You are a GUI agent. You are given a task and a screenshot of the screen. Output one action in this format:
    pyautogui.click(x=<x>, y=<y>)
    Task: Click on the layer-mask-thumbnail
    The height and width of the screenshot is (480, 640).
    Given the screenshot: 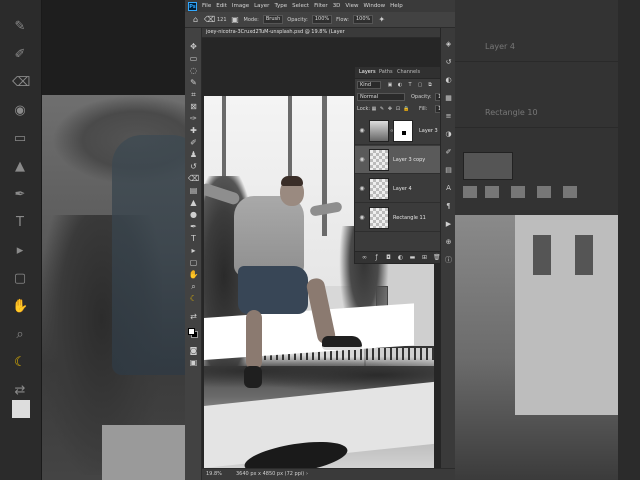 What is the action you would take?
    pyautogui.click(x=403, y=131)
    